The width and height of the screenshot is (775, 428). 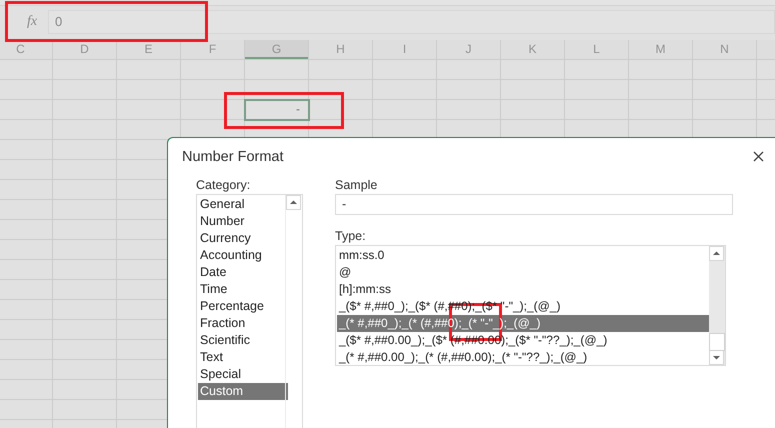 I want to click on category-item: Text, so click(x=243, y=357).